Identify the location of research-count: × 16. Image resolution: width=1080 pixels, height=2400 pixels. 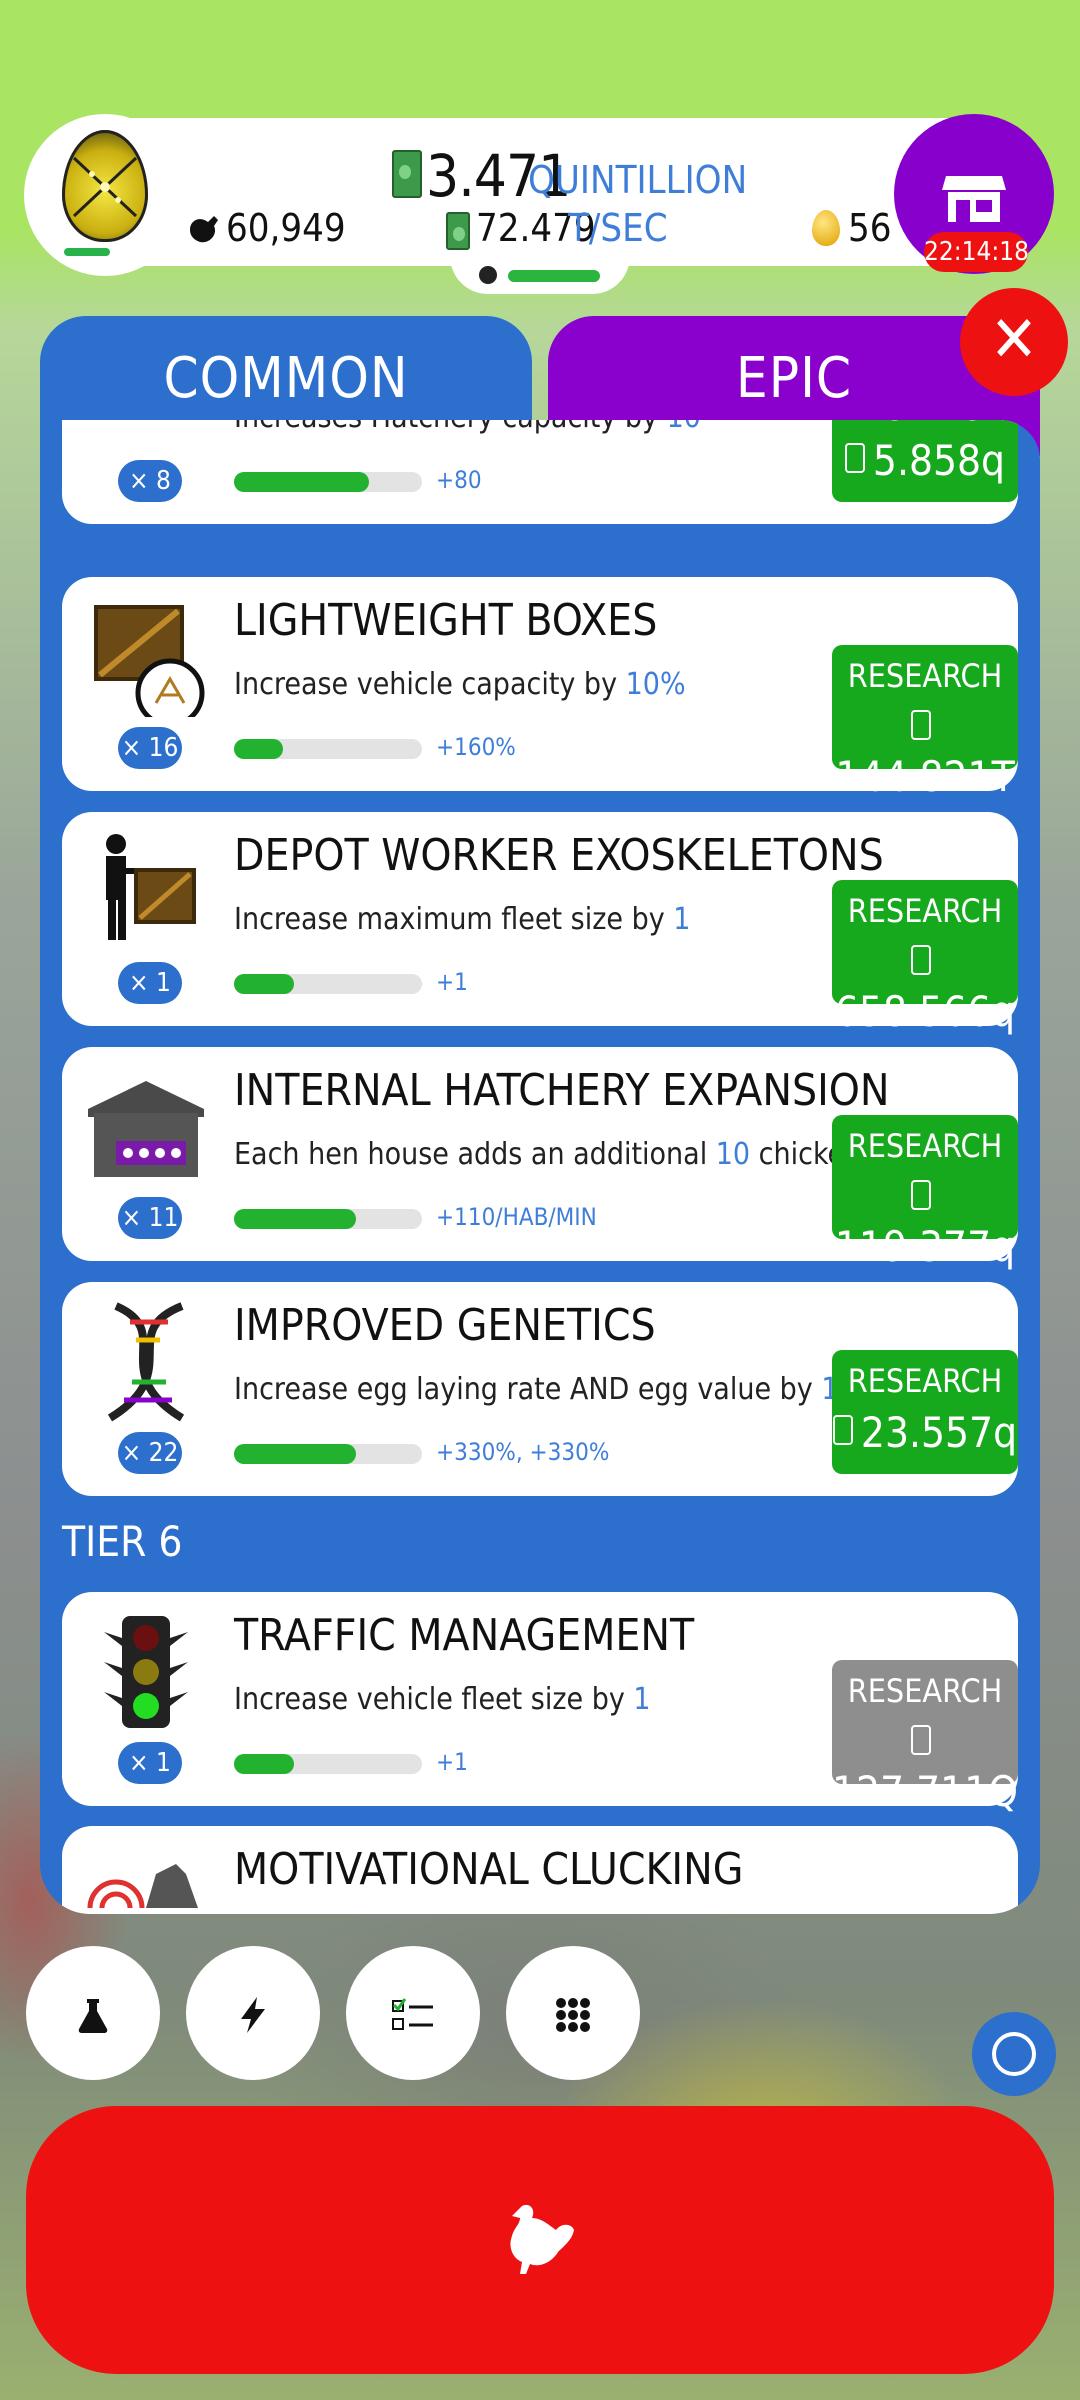
(150, 748).